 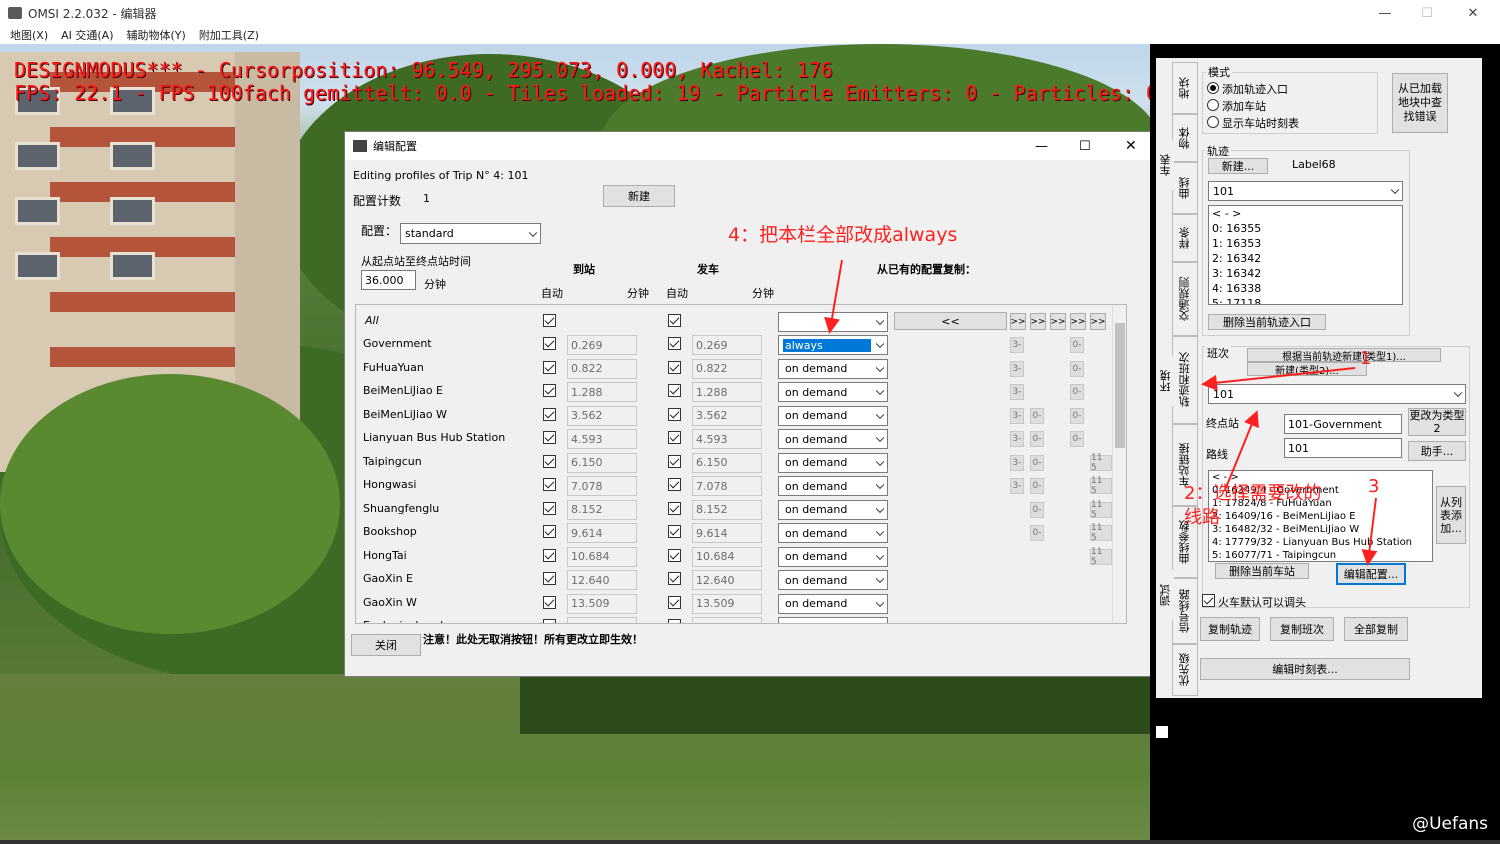 What do you see at coordinates (1085, 146) in the screenshot?
I see `dialog-maximize-button: ☐` at bounding box center [1085, 146].